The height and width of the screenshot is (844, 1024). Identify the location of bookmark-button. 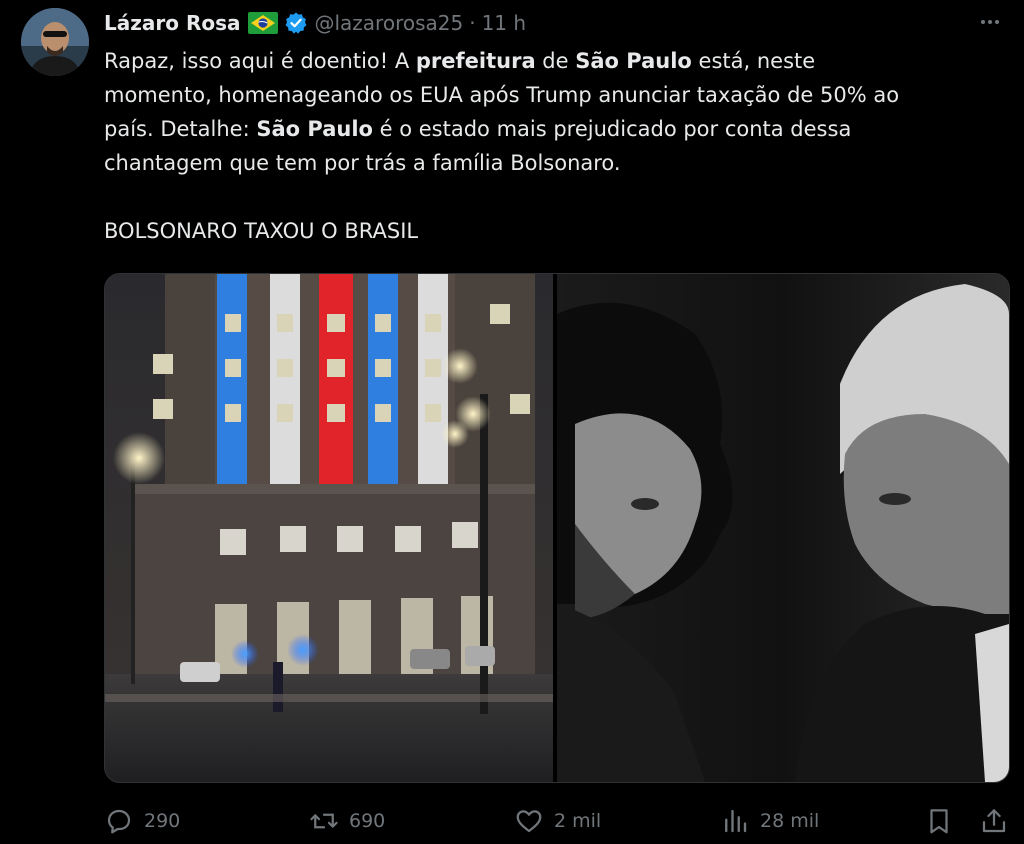
(944, 821).